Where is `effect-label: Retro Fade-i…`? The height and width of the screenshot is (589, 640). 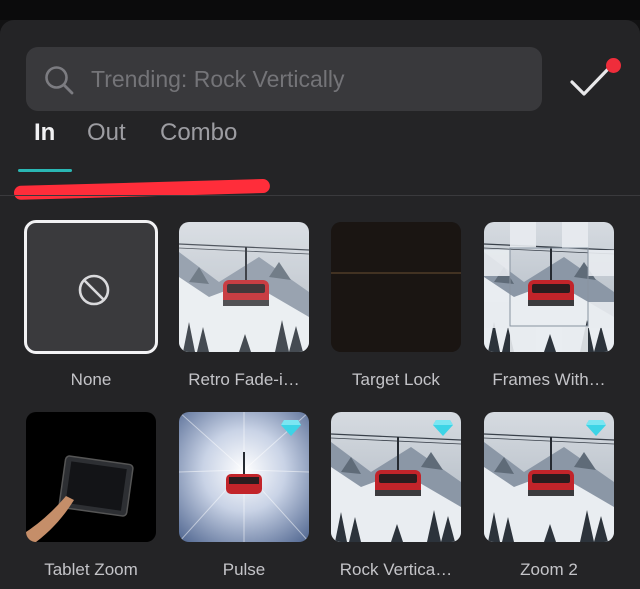 effect-label: Retro Fade-i… is located at coordinates (244, 379).